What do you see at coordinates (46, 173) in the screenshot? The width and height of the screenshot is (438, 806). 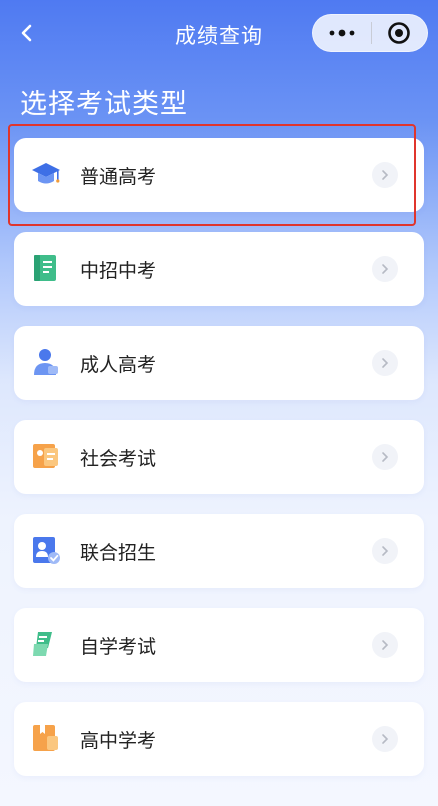 I see `graduation-cap-icon` at bounding box center [46, 173].